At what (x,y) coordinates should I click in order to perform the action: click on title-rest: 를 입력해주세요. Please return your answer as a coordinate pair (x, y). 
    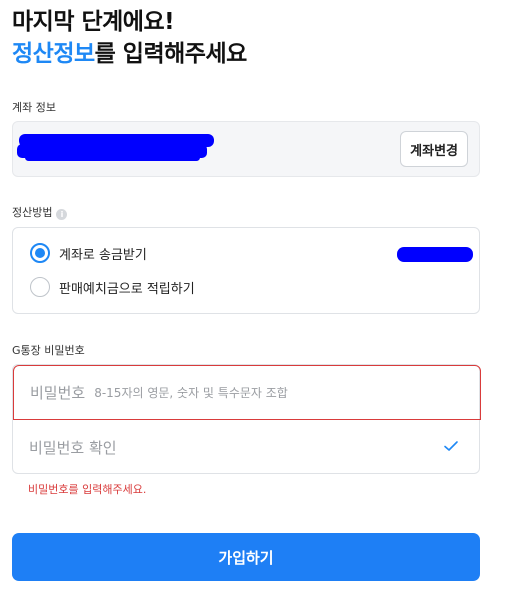
    Looking at the image, I should click on (171, 54).